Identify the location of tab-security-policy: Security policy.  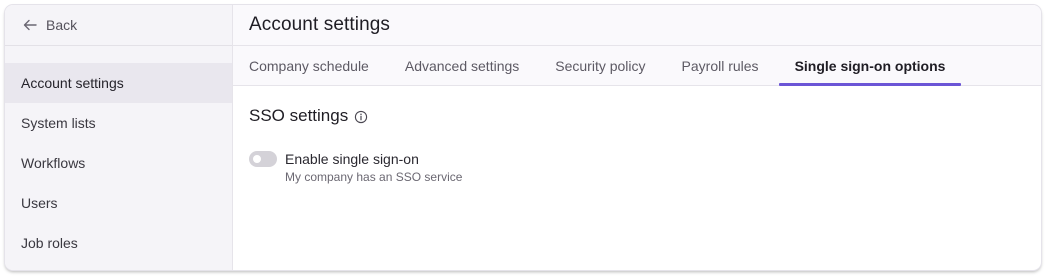
(600, 65).